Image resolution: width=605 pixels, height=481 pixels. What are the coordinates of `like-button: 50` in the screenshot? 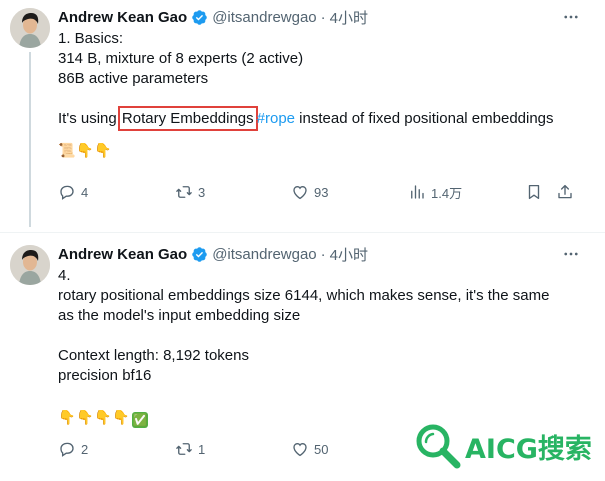 It's located at (309, 449).